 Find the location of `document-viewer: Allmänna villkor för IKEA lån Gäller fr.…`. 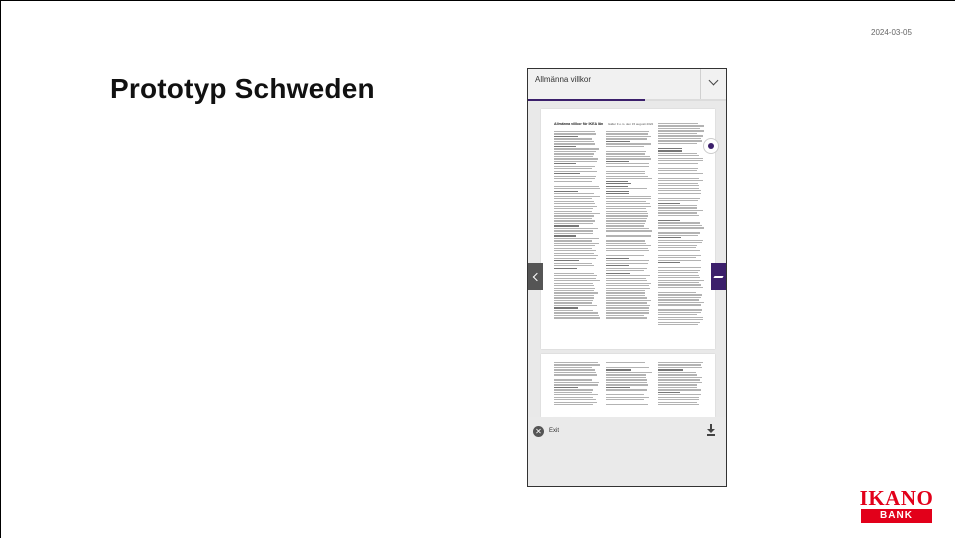

document-viewer: Allmänna villkor för IKEA lån Gäller fr.… is located at coordinates (627, 271).